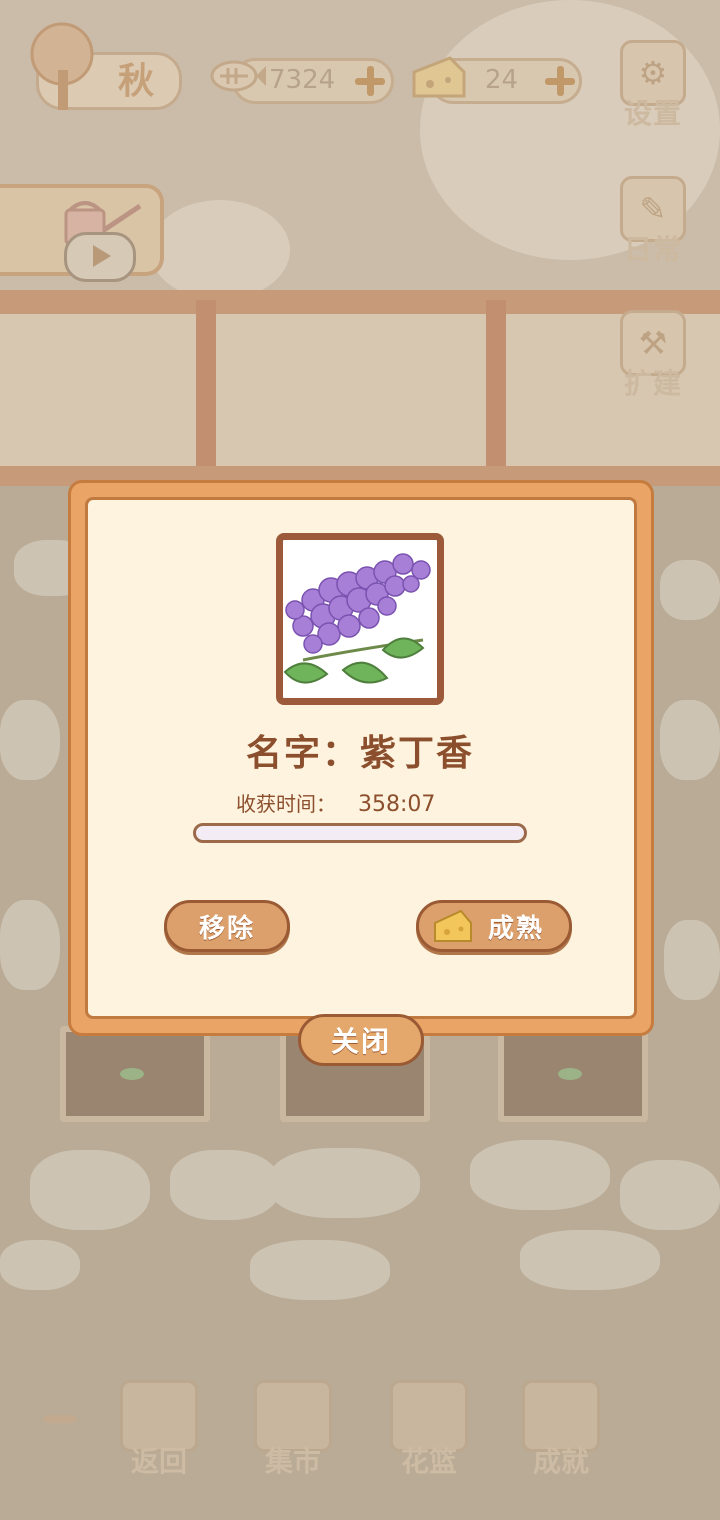 The width and height of the screenshot is (720, 1520). I want to click on play-video-button, so click(100, 257).